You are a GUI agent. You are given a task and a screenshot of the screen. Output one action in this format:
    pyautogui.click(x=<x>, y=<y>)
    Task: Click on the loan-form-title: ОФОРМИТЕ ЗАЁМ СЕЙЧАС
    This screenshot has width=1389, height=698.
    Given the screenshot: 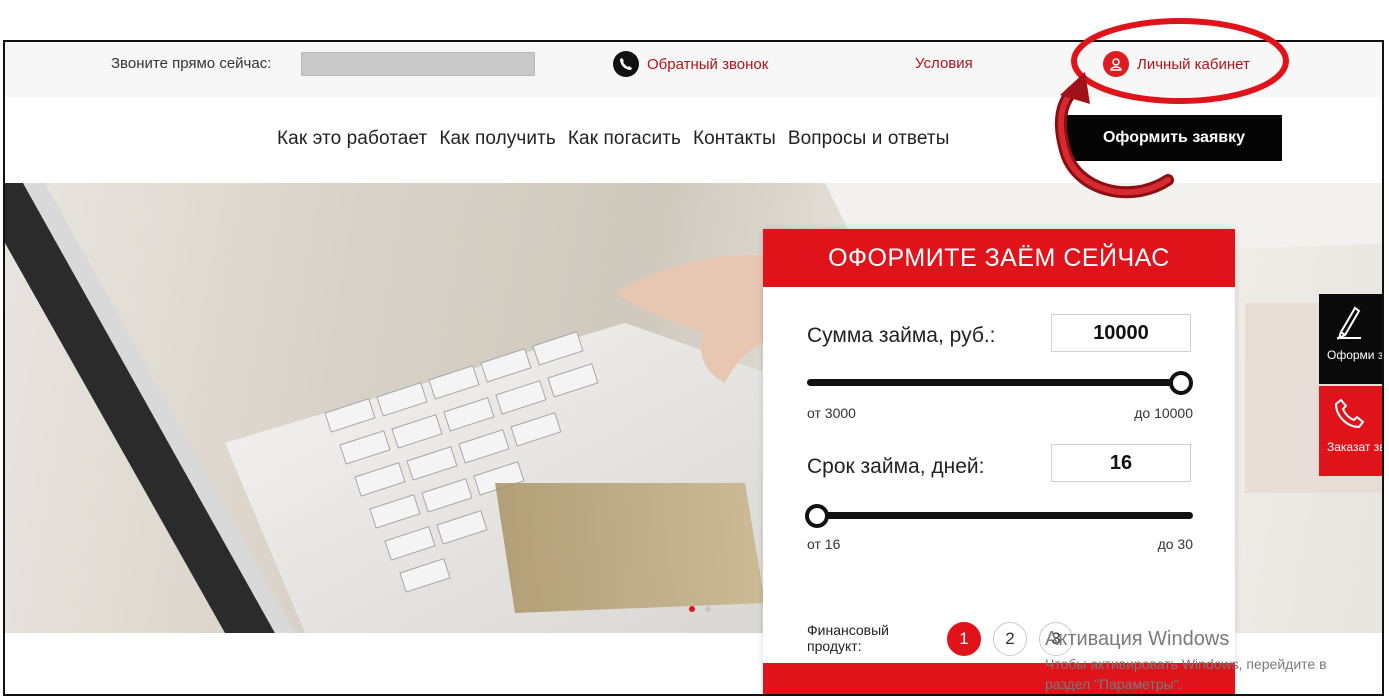 What is the action you would take?
    pyautogui.click(x=999, y=258)
    